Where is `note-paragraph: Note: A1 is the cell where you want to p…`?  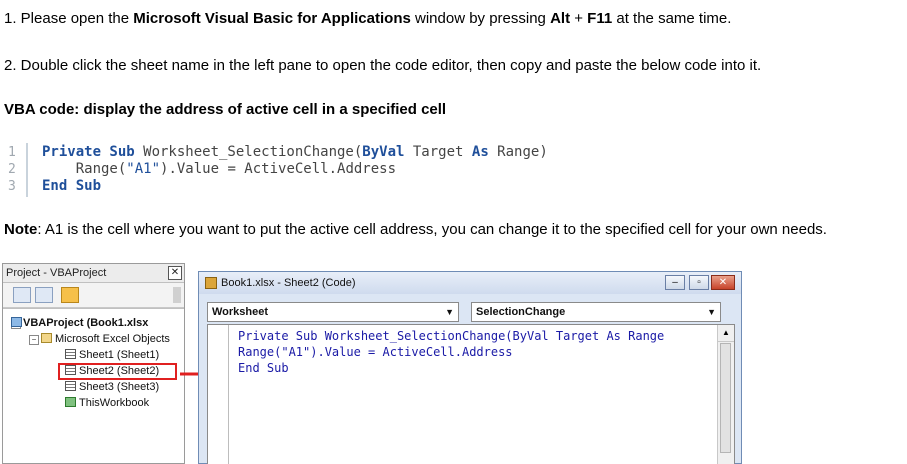
note-paragraph: Note: A1 is the cell where you want to p… is located at coordinates (415, 229).